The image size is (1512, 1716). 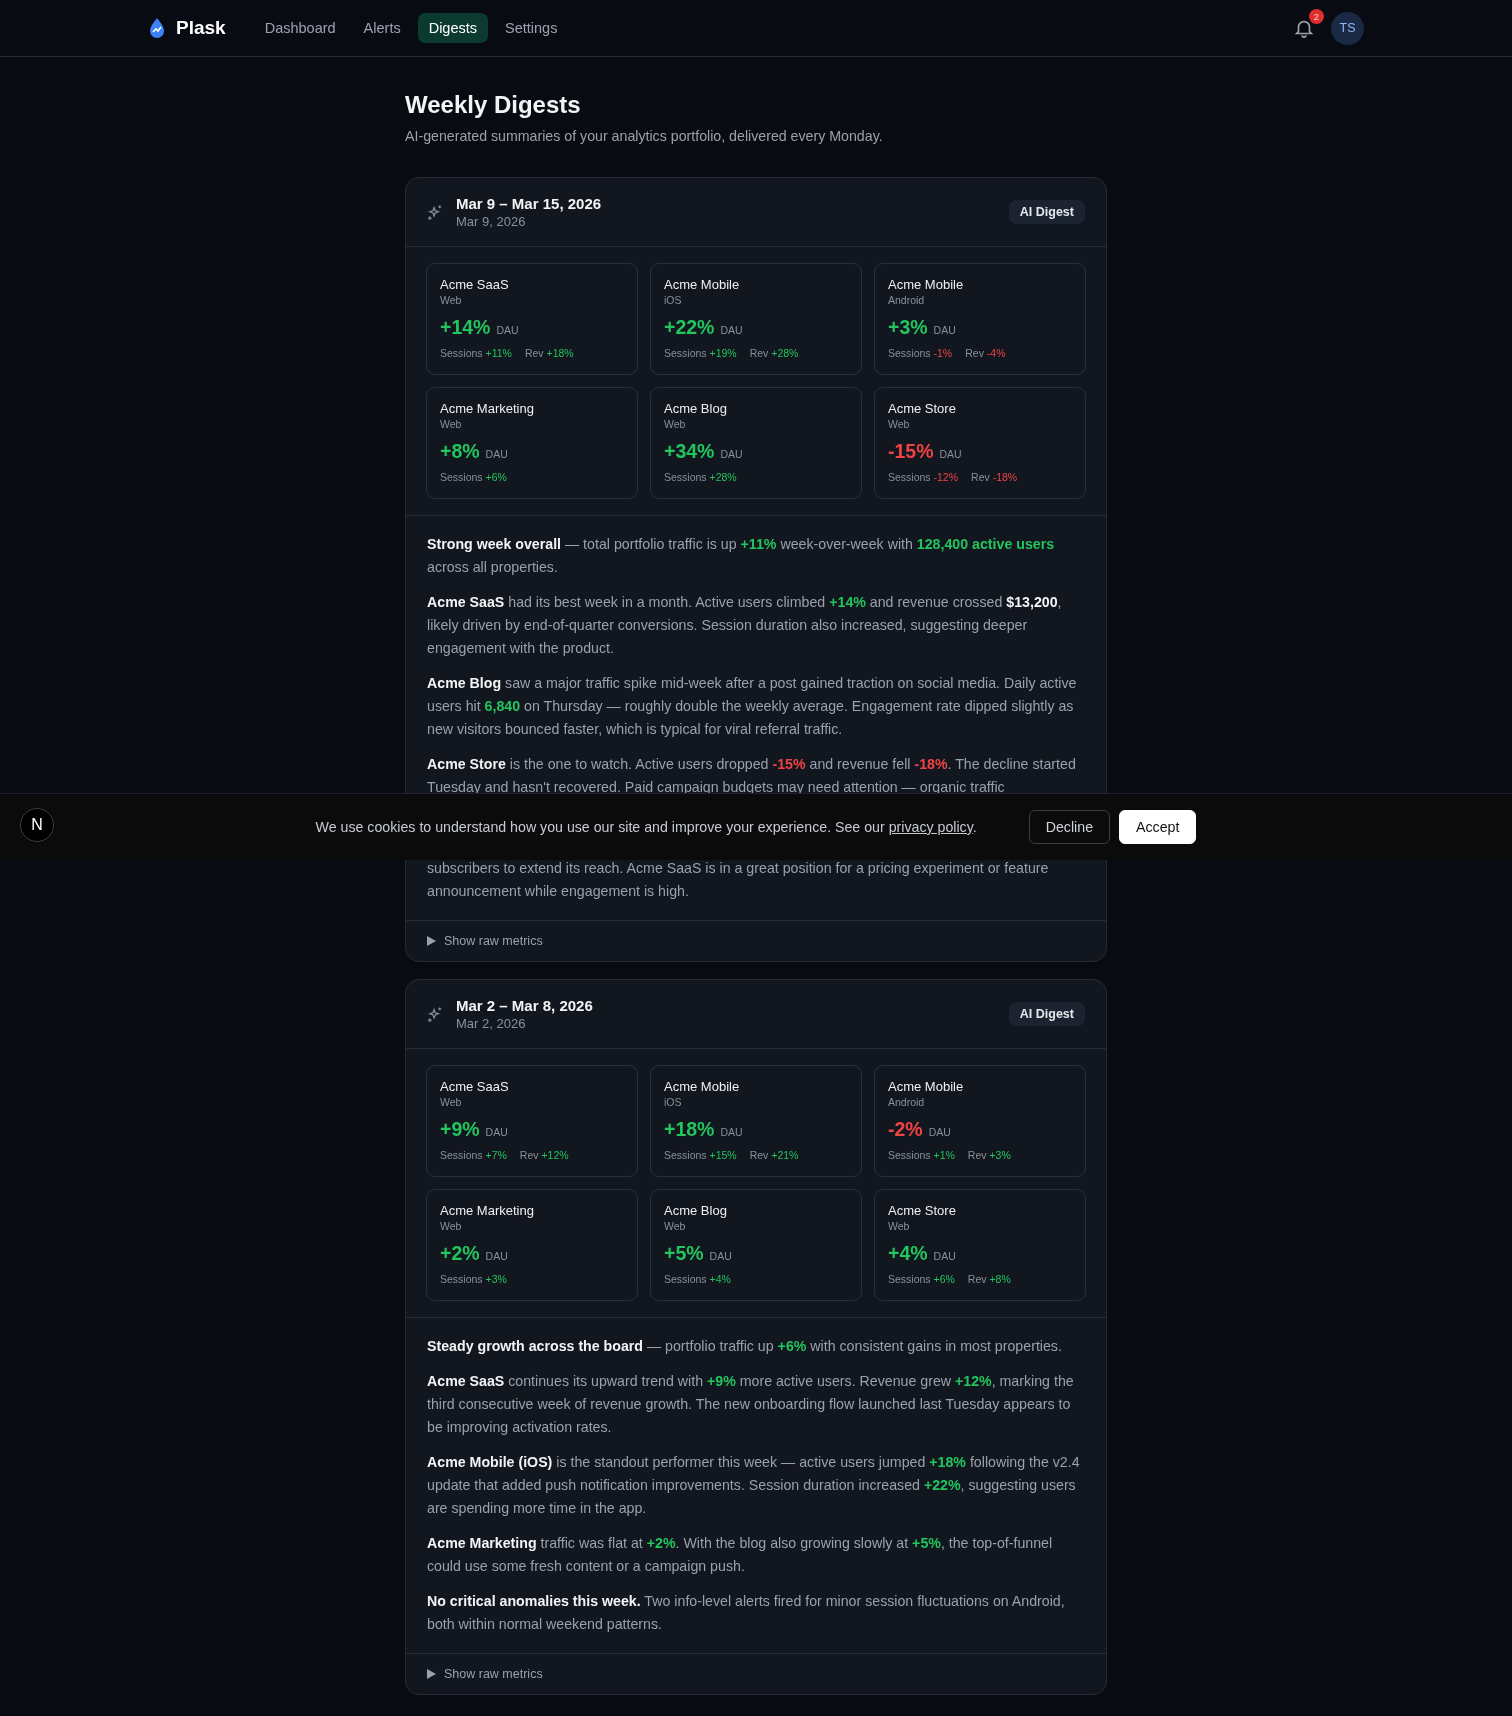 What do you see at coordinates (382, 28) in the screenshot?
I see `nav-tab: Alerts` at bounding box center [382, 28].